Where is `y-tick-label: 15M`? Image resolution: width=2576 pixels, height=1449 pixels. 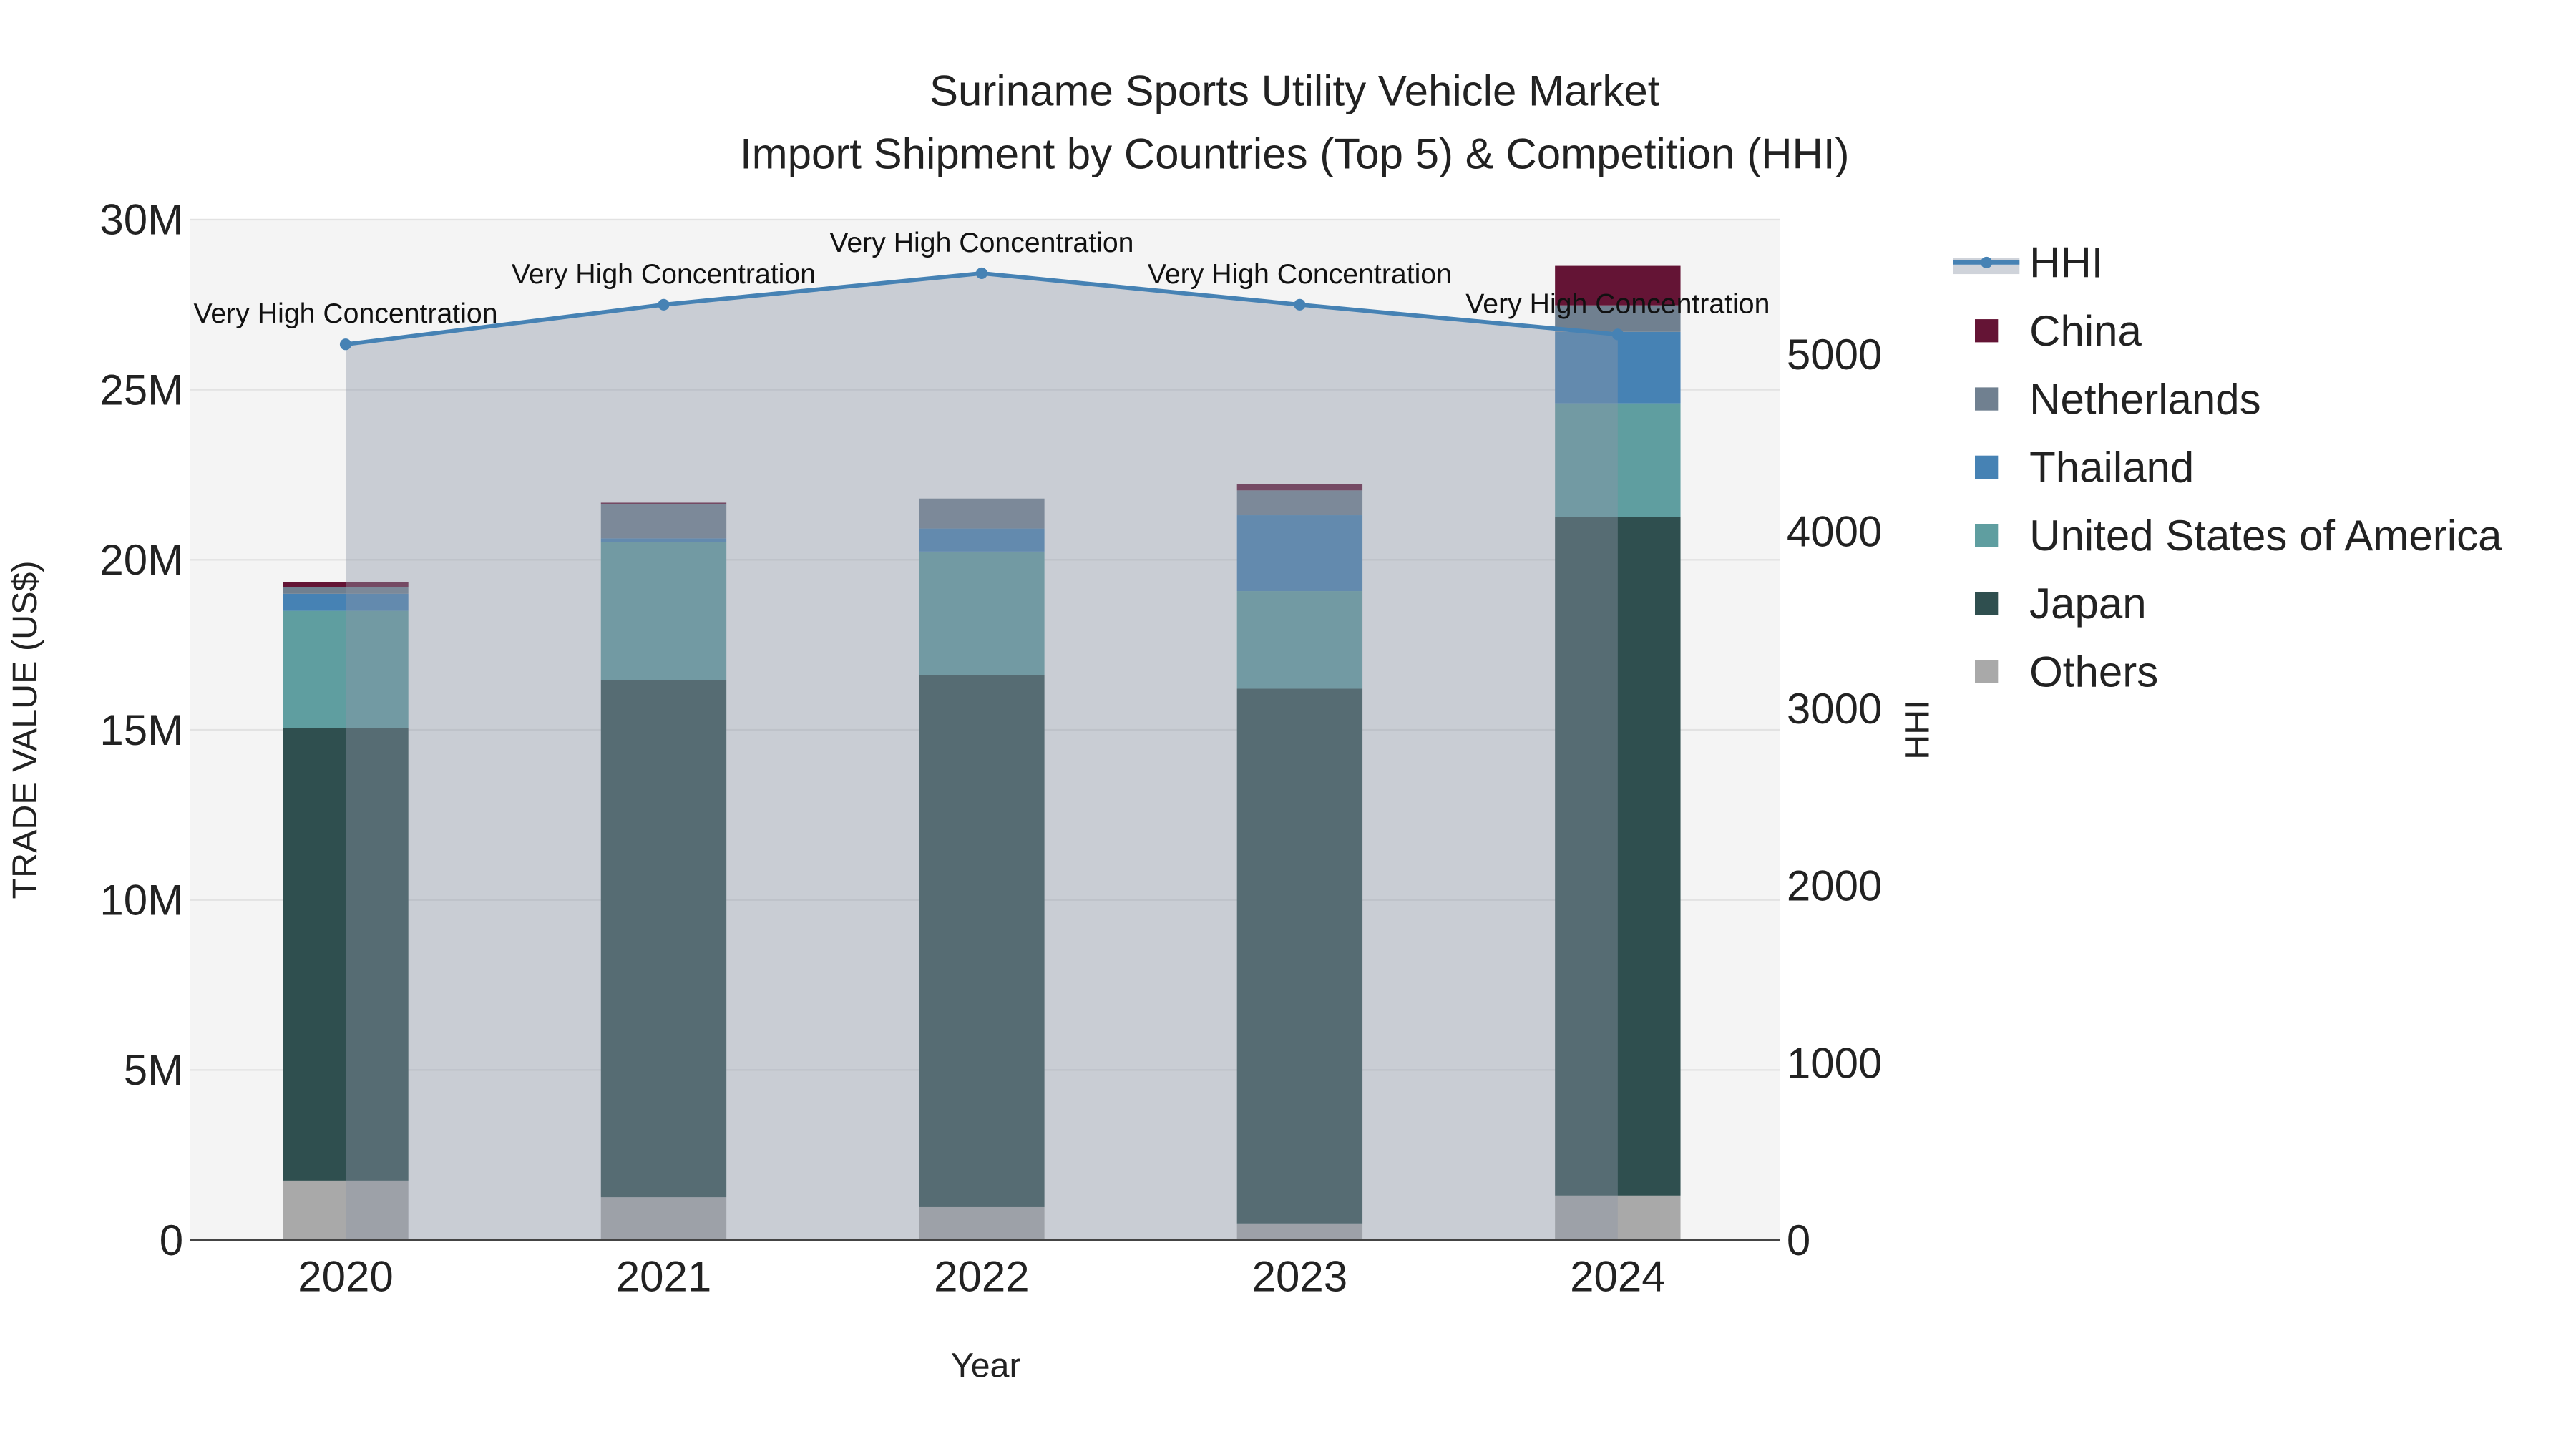
y-tick-label: 15M is located at coordinates (141, 730).